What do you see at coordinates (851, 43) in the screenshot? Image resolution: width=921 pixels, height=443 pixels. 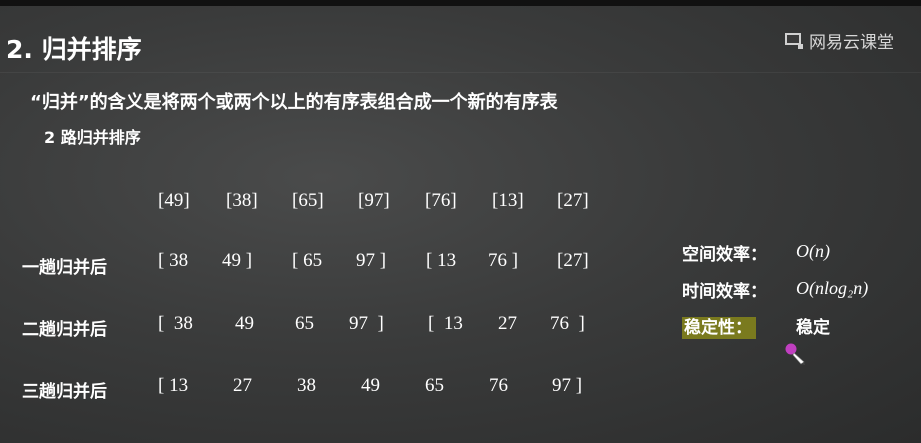 I see `brand-name: 网易云课堂` at bounding box center [851, 43].